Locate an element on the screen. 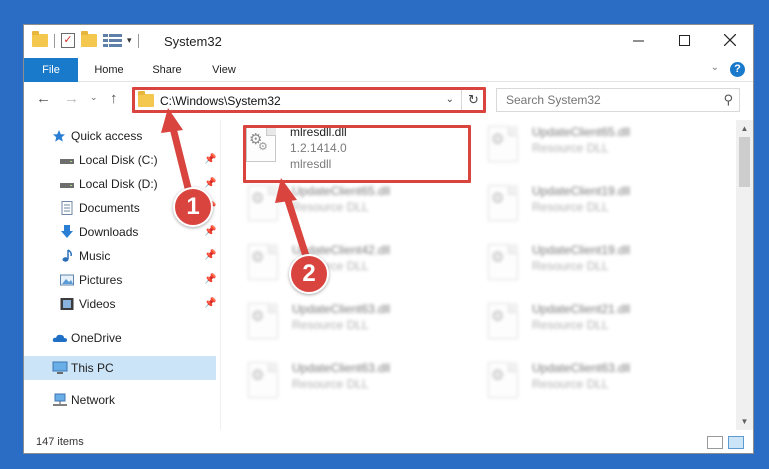 The image size is (769, 469). step1-badge: 1 is located at coordinates (193, 207).